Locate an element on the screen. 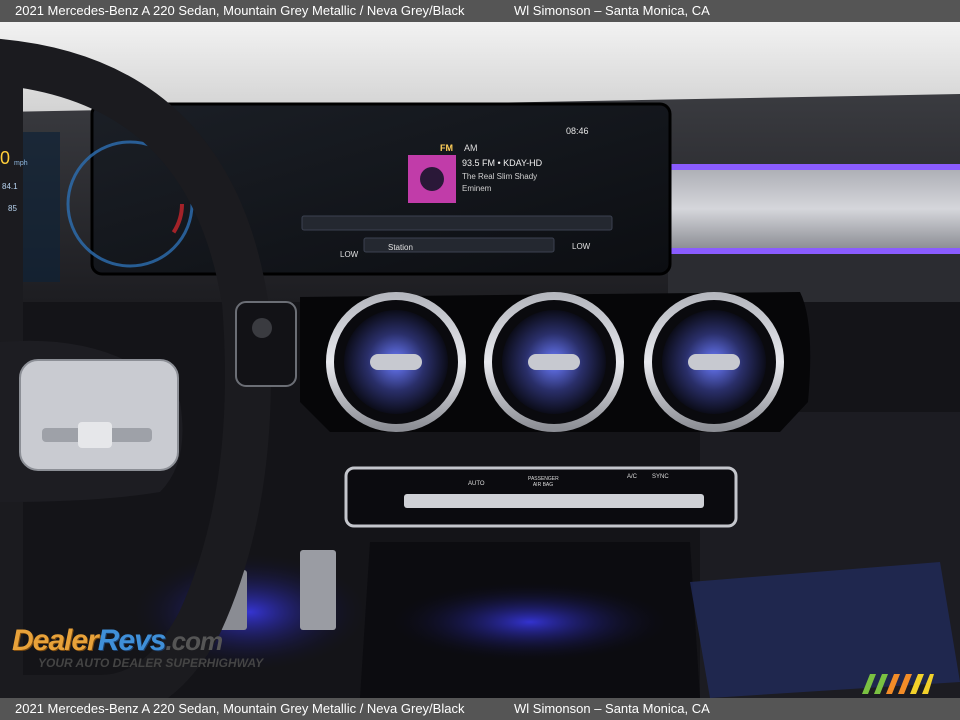 This screenshot has width=960, height=720. watermark-brand-b: Revs is located at coordinates (132, 640).